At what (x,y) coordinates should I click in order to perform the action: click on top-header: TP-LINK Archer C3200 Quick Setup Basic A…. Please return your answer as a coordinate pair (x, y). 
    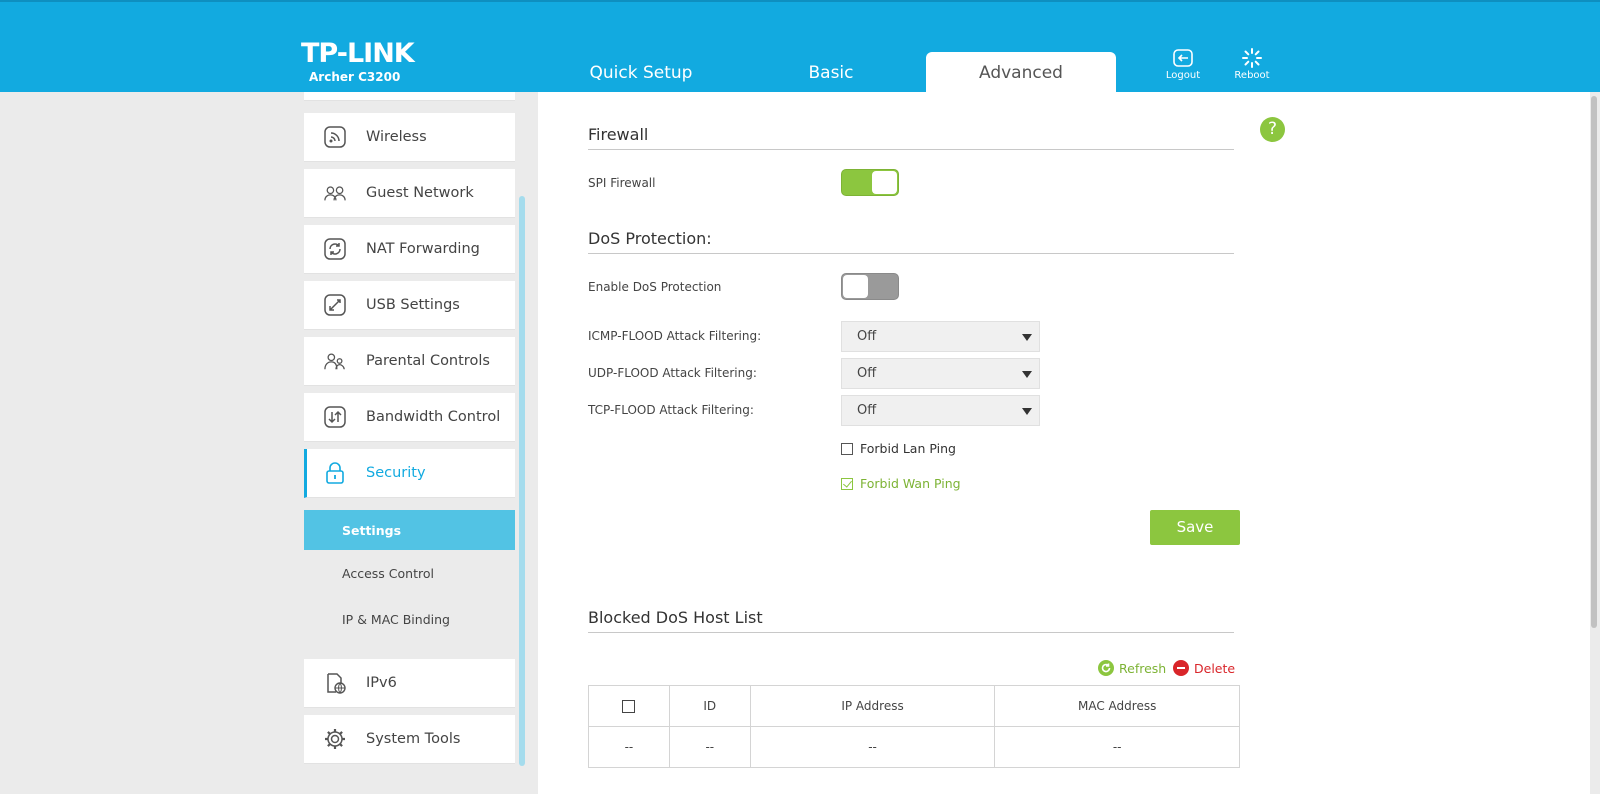
    Looking at the image, I should click on (800, 47).